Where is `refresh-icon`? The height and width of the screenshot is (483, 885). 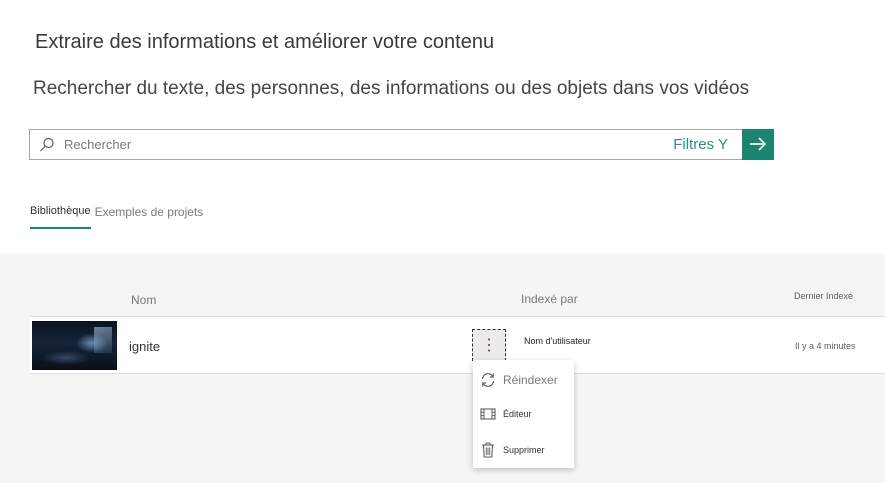
refresh-icon is located at coordinates (488, 380).